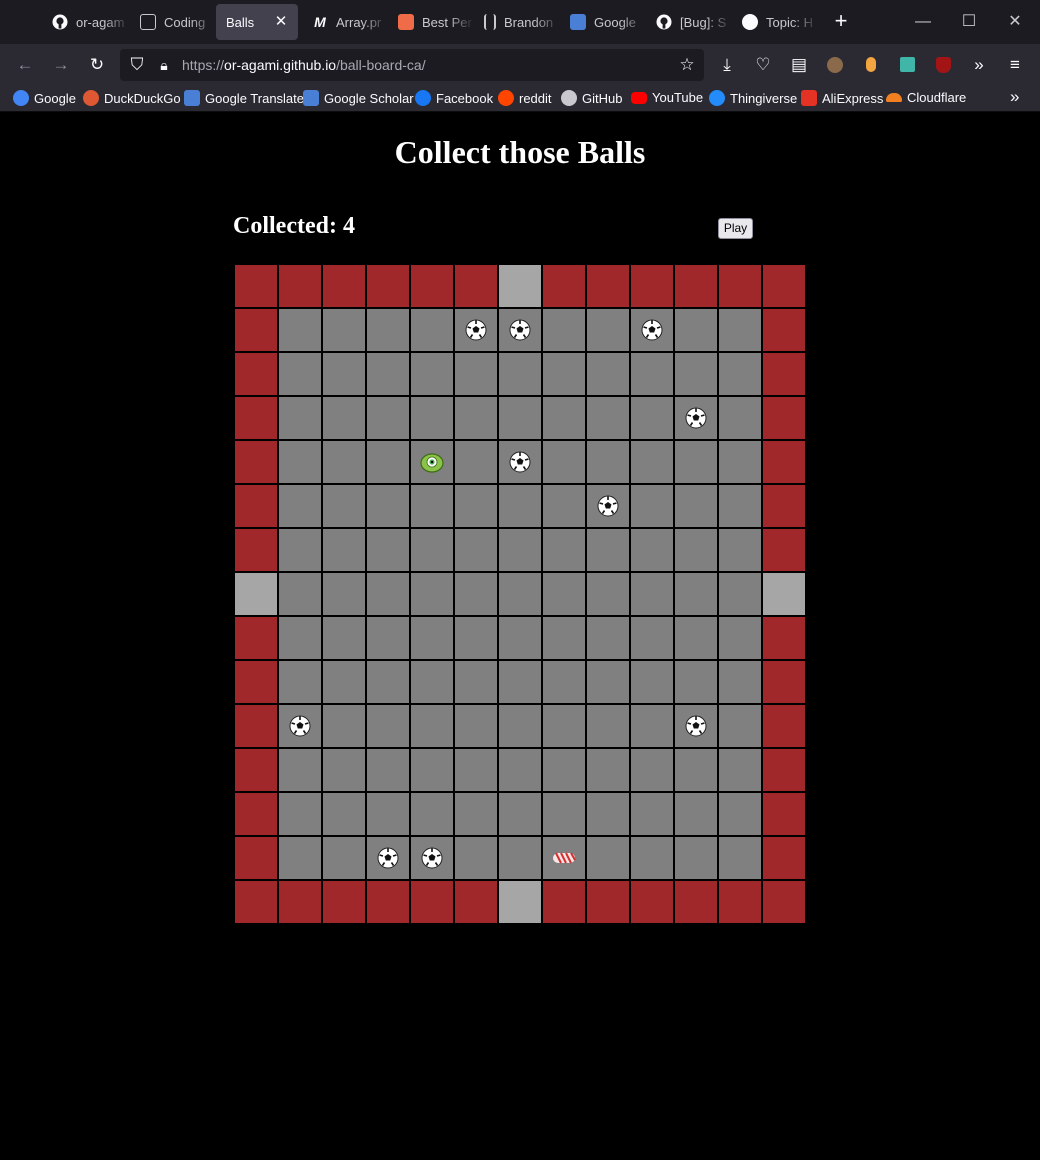  Describe the element at coordinates (969, 22) in the screenshot. I see `maximize-button: ☐` at that location.